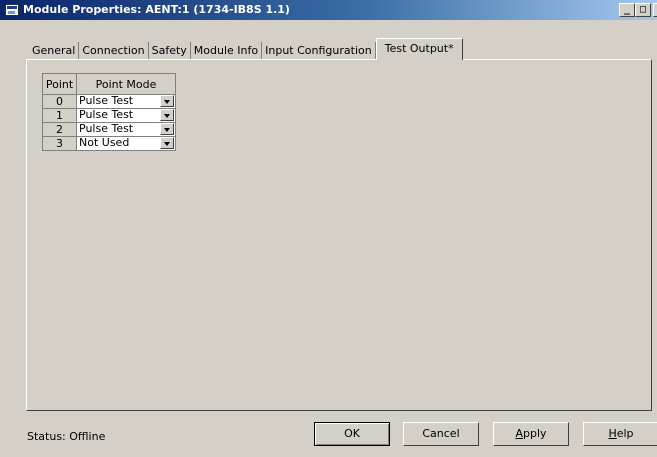 The height and width of the screenshot is (457, 657). What do you see at coordinates (627, 10) in the screenshot?
I see `minimize-button: _` at bounding box center [627, 10].